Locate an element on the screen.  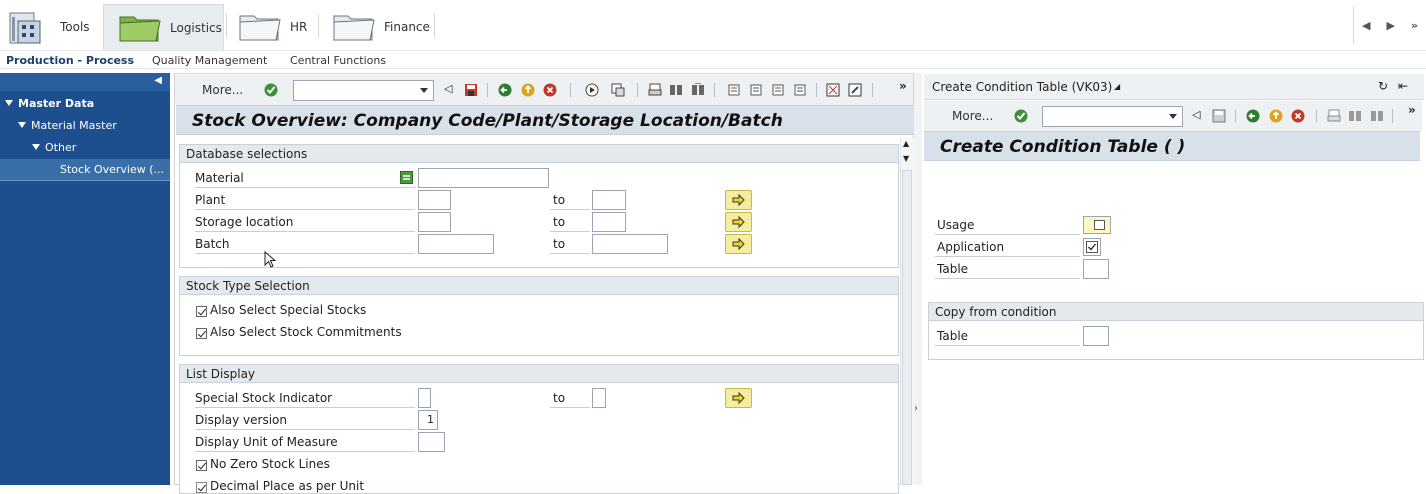
first-page-icon is located at coordinates (734, 90).